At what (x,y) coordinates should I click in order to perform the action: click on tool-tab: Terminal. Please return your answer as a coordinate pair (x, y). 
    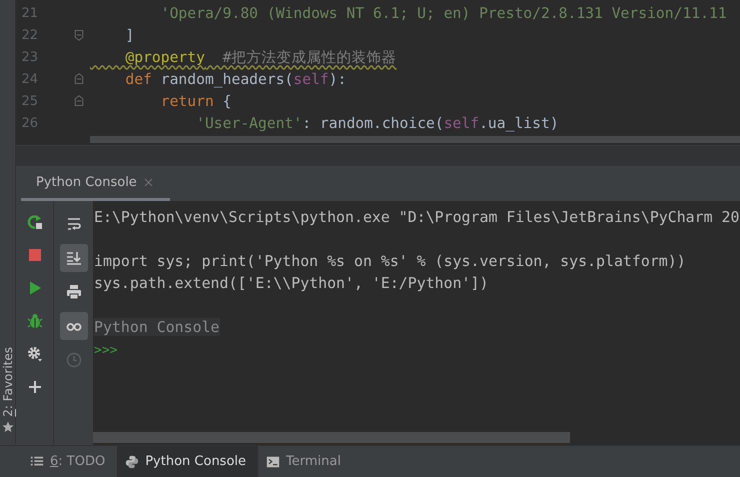
    Looking at the image, I should click on (305, 461).